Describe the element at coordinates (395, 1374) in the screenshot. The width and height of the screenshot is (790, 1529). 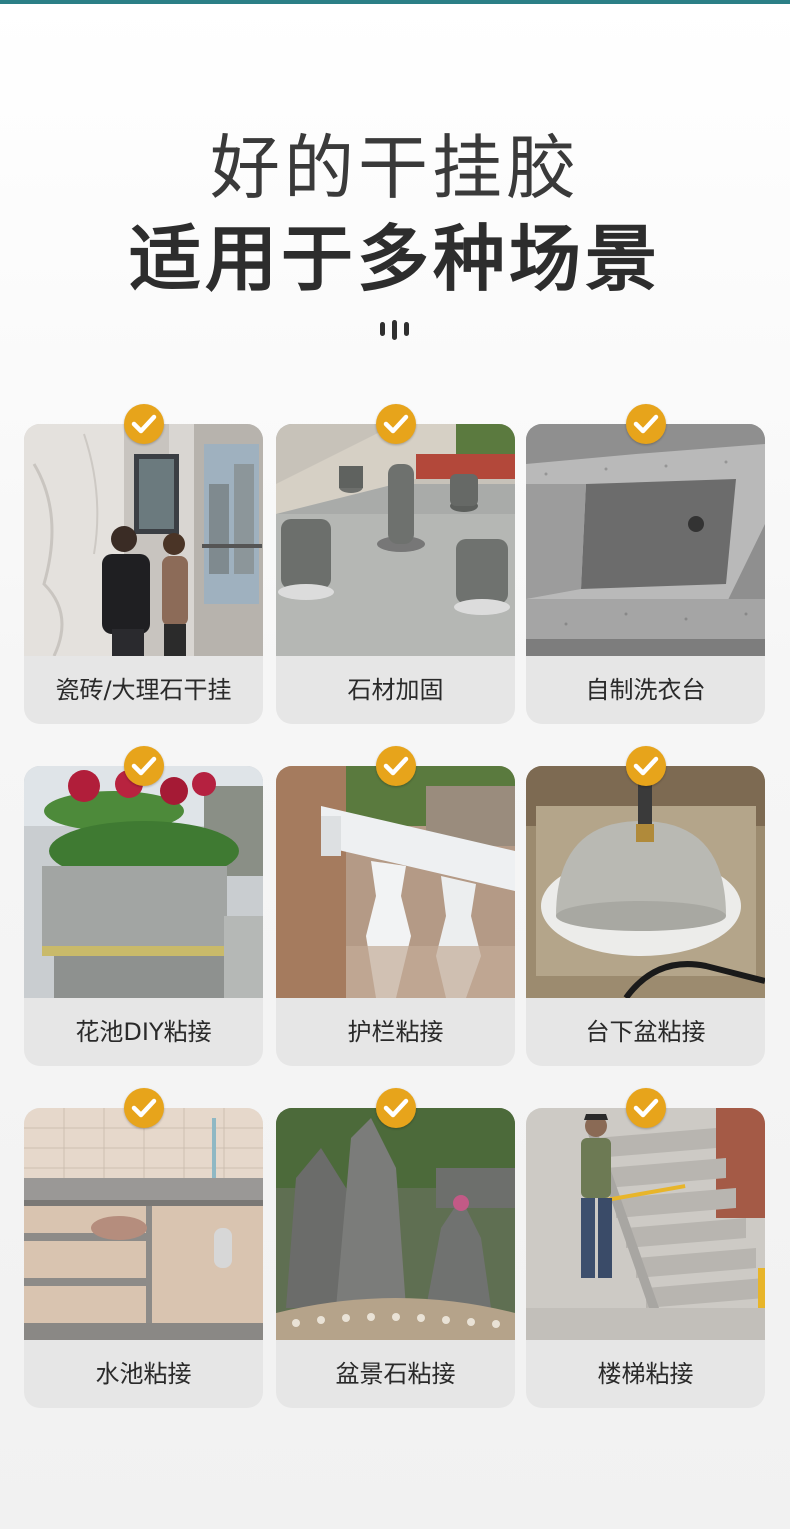
I see `scene-label: 盆景石粘接` at that location.